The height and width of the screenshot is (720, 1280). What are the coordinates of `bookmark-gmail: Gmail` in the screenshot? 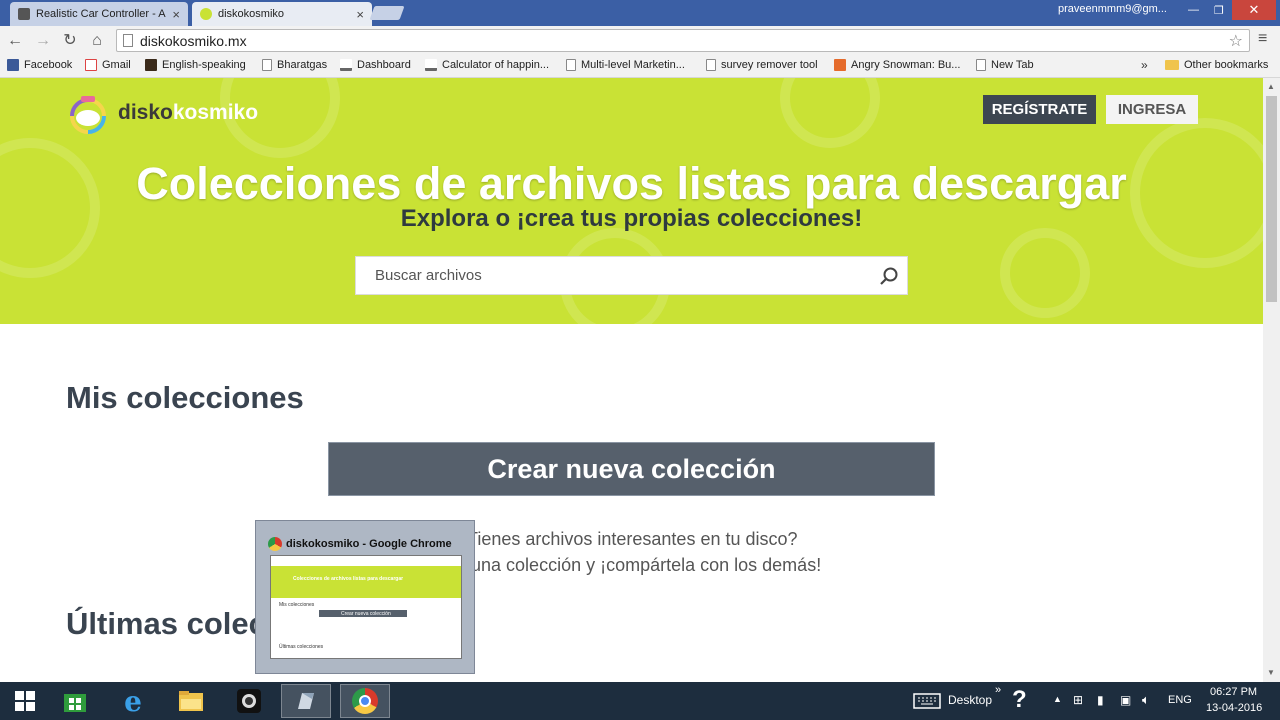 It's located at (108, 65).